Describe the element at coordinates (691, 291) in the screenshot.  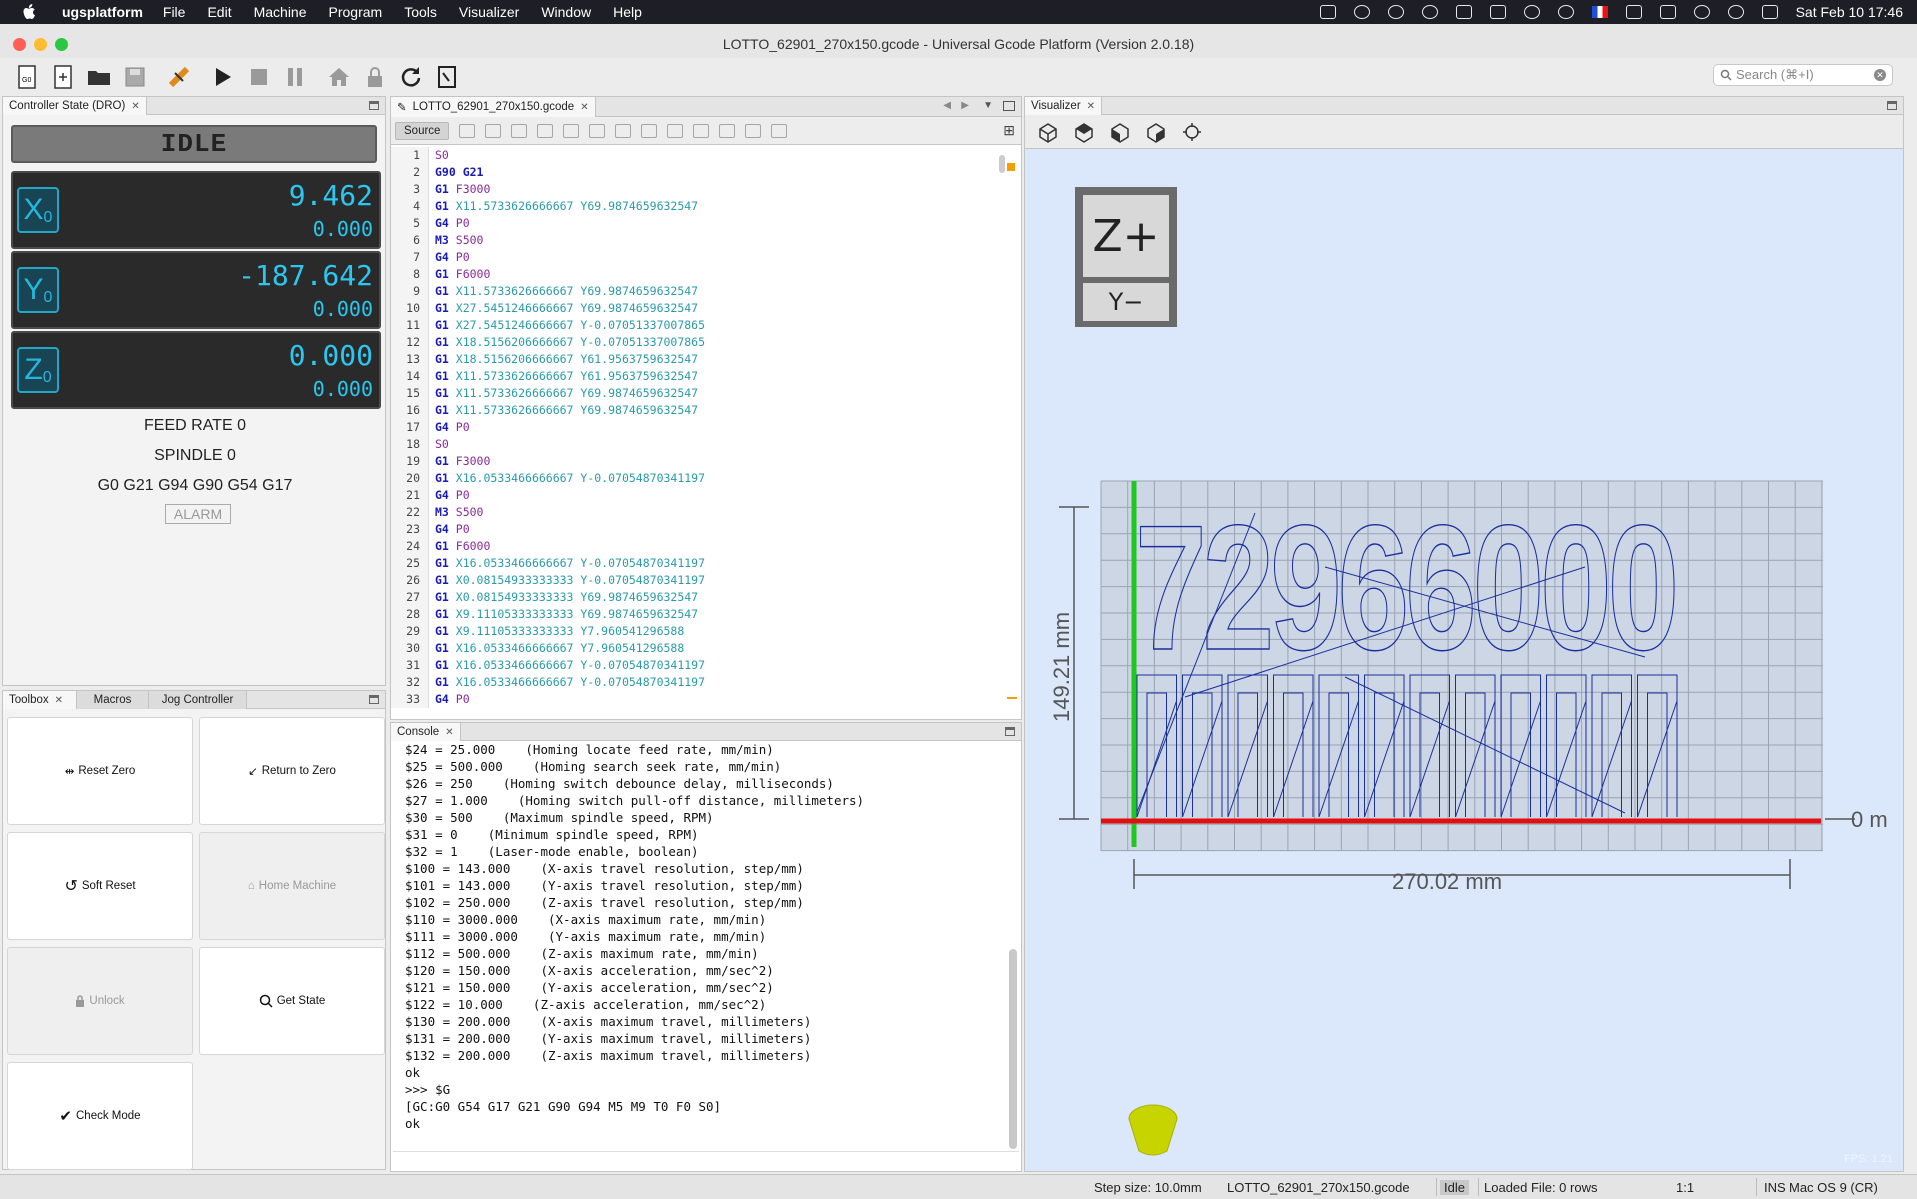
I see `code-line: 9 G1 X11.5733626666667 Y69.9874659632547` at that location.